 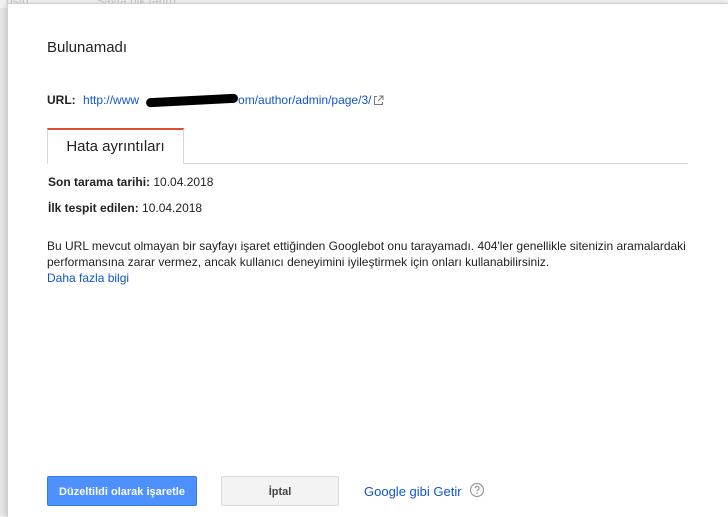 I want to click on url-prefix: http://www, so click(x=111, y=100).